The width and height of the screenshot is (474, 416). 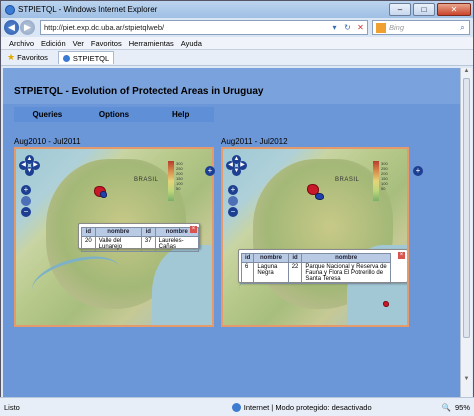 What do you see at coordinates (88, 9) in the screenshot?
I see `window-title: STPIETQL - Windows Internet Explorer` at bounding box center [88, 9].